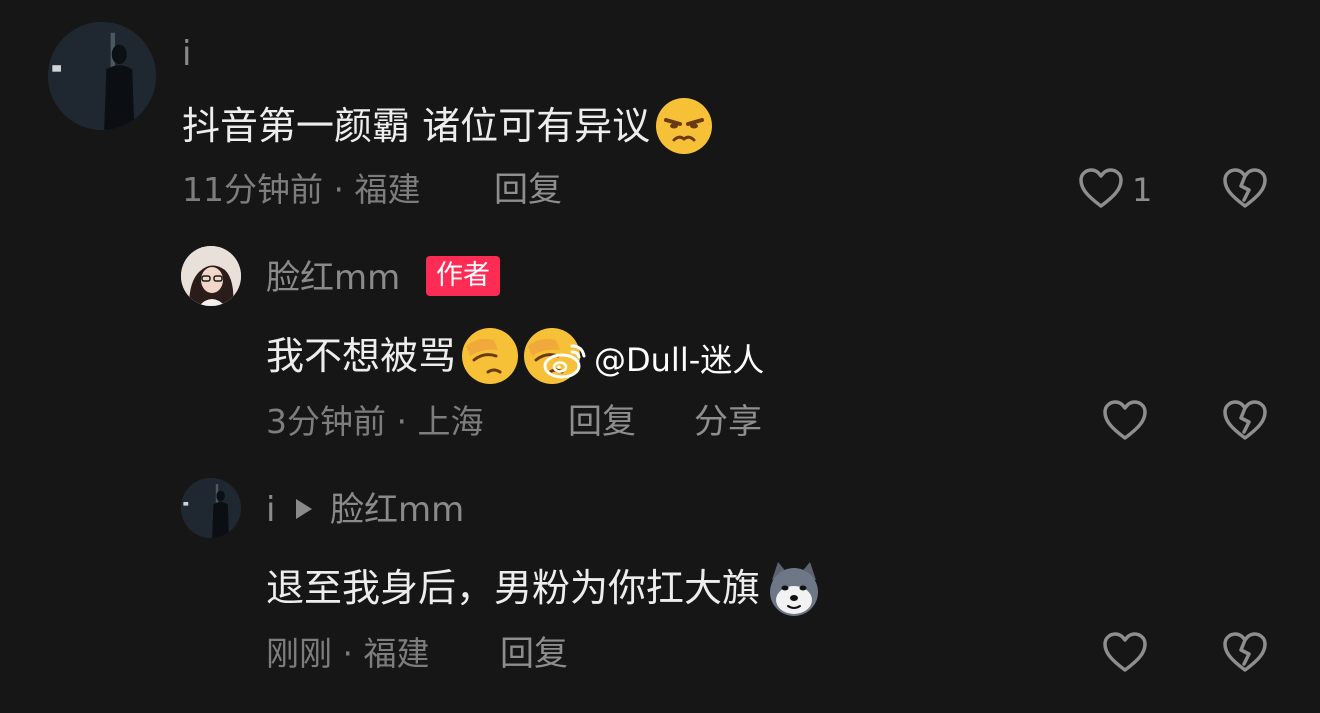  Describe the element at coordinates (1142, 190) in the screenshot. I see `like-count: 1` at that location.